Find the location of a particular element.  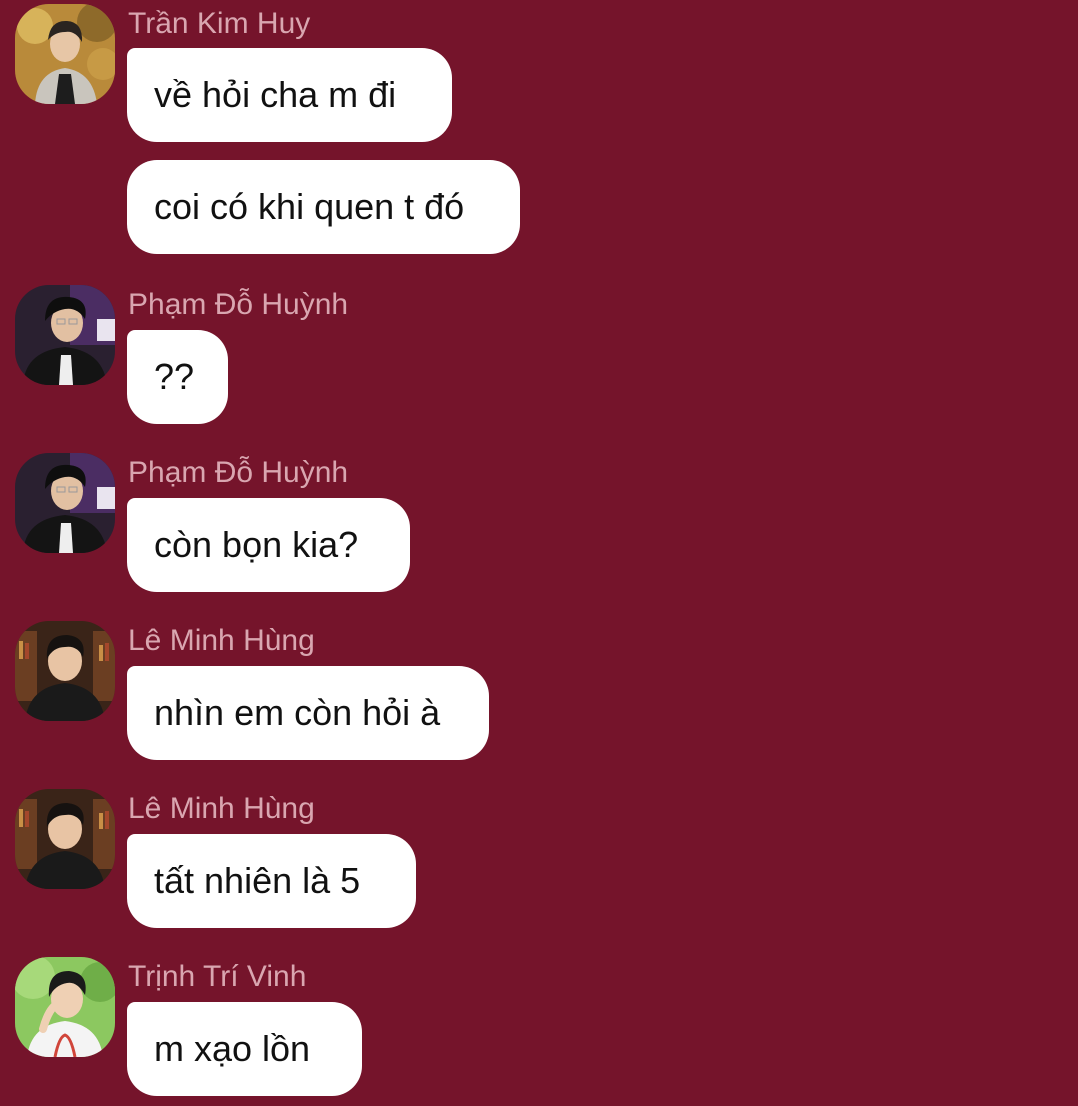

message-bubble: ?? is located at coordinates (177, 377).